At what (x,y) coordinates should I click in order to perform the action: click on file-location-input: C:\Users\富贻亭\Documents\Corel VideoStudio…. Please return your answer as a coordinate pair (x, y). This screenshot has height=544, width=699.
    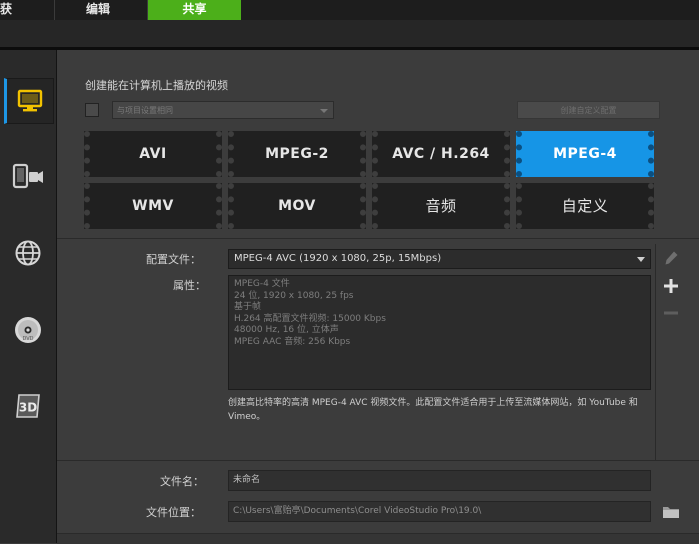
    Looking at the image, I should click on (439, 511).